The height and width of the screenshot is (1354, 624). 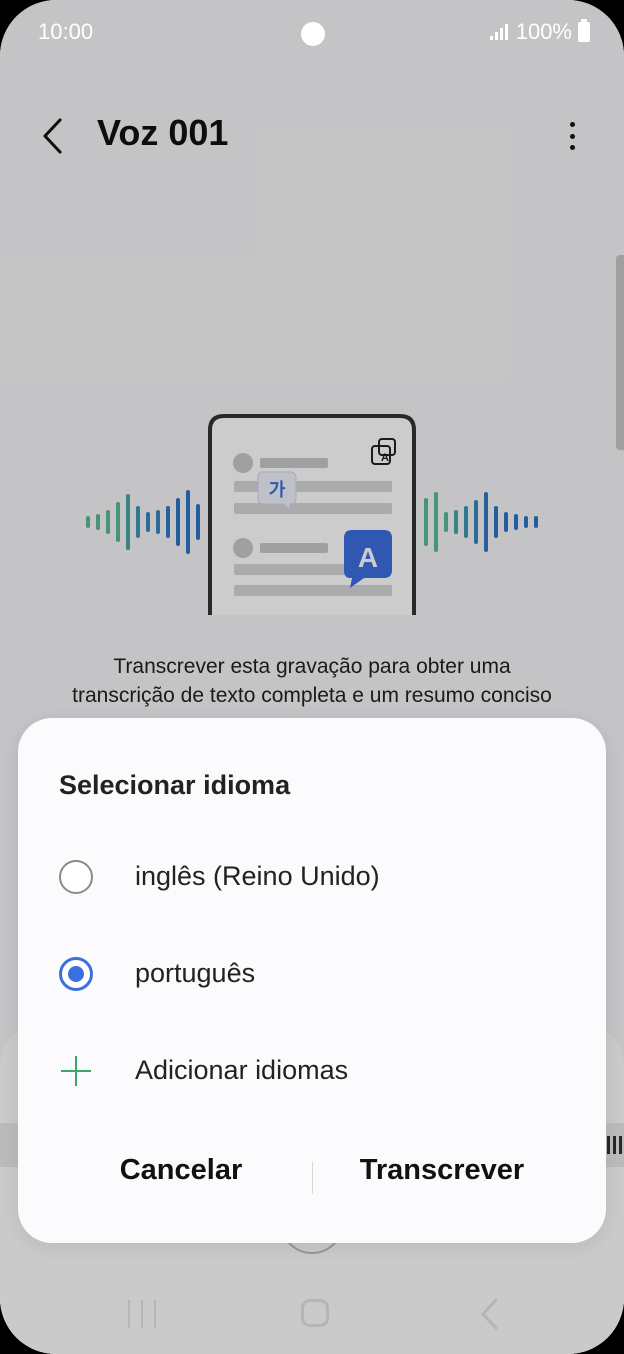 I want to click on battery-icon, so click(x=584, y=30).